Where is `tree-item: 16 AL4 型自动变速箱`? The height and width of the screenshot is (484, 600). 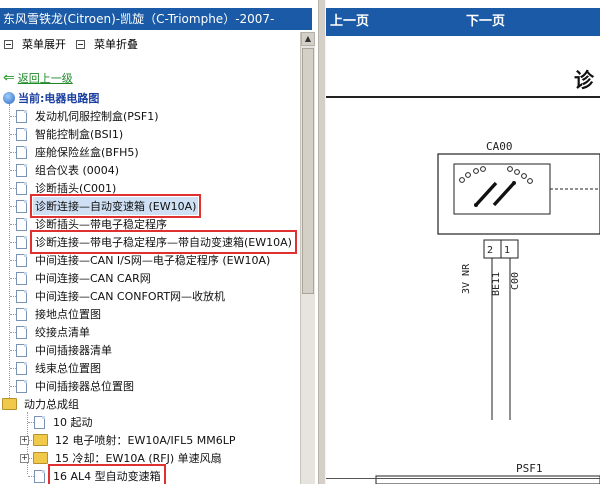
tree-item: 16 AL4 型自动变速箱 is located at coordinates (100, 474).